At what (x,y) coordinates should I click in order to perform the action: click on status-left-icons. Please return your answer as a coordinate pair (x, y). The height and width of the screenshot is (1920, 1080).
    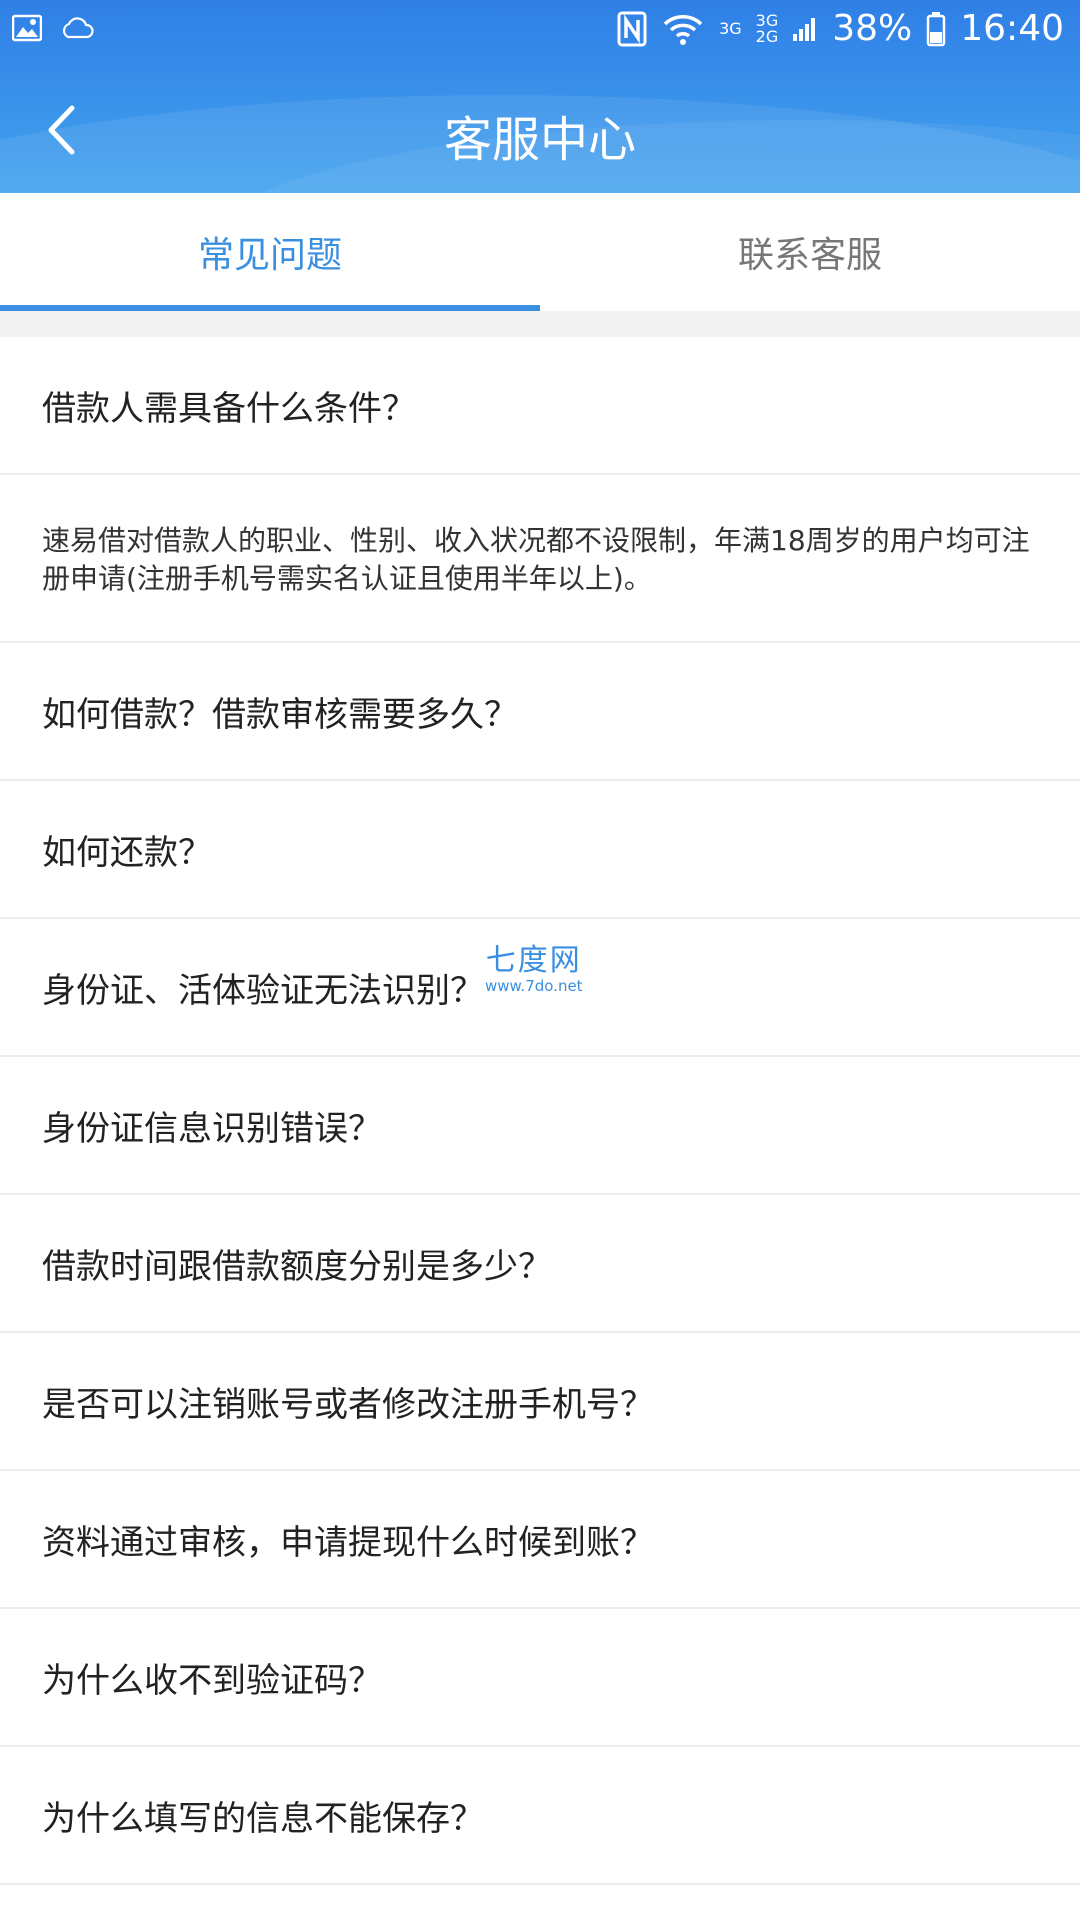
    Looking at the image, I should click on (53, 28).